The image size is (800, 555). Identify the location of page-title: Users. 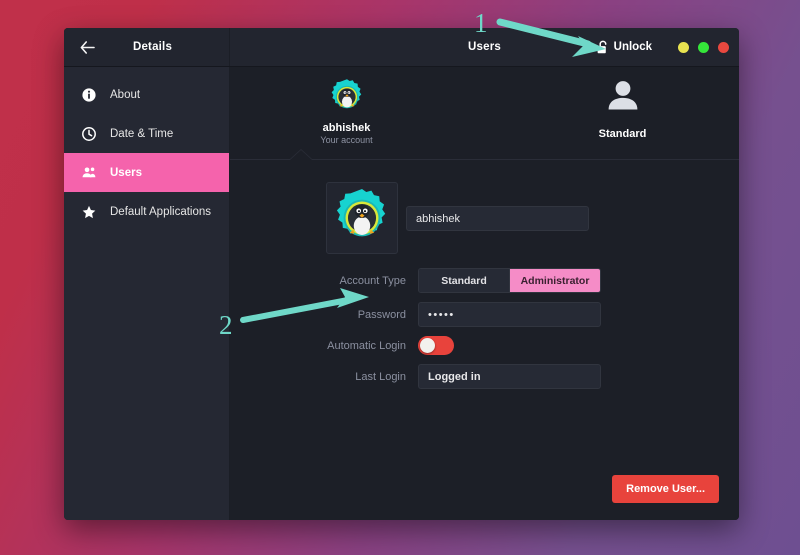
(484, 47).